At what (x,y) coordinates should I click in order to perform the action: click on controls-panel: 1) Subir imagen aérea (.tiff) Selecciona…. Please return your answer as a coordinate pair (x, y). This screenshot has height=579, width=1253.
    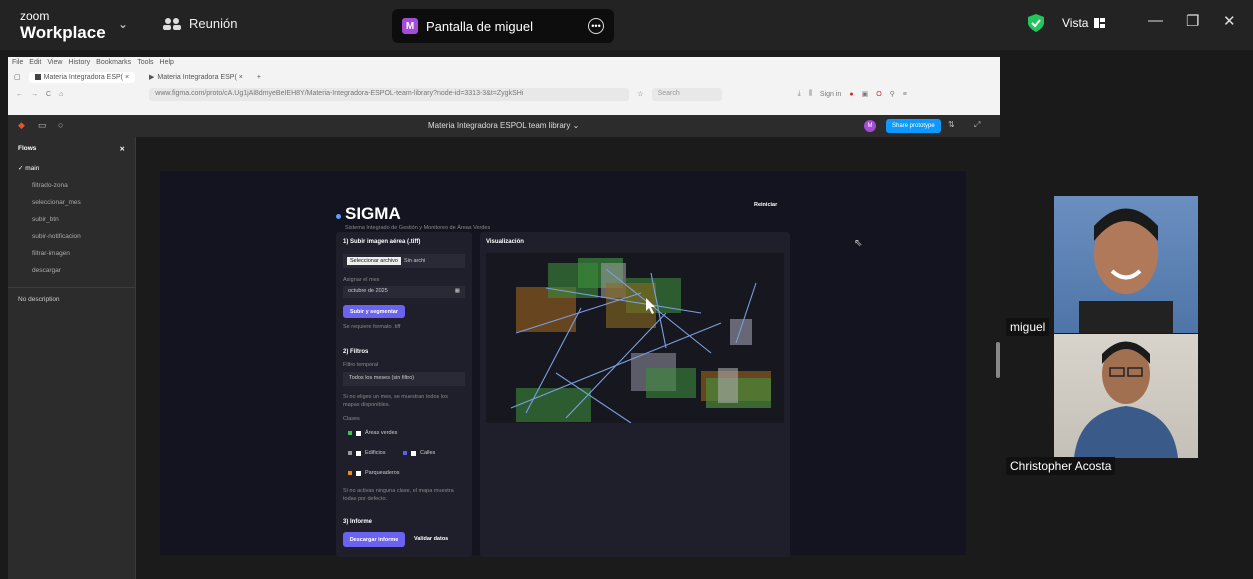
    Looking at the image, I should click on (404, 394).